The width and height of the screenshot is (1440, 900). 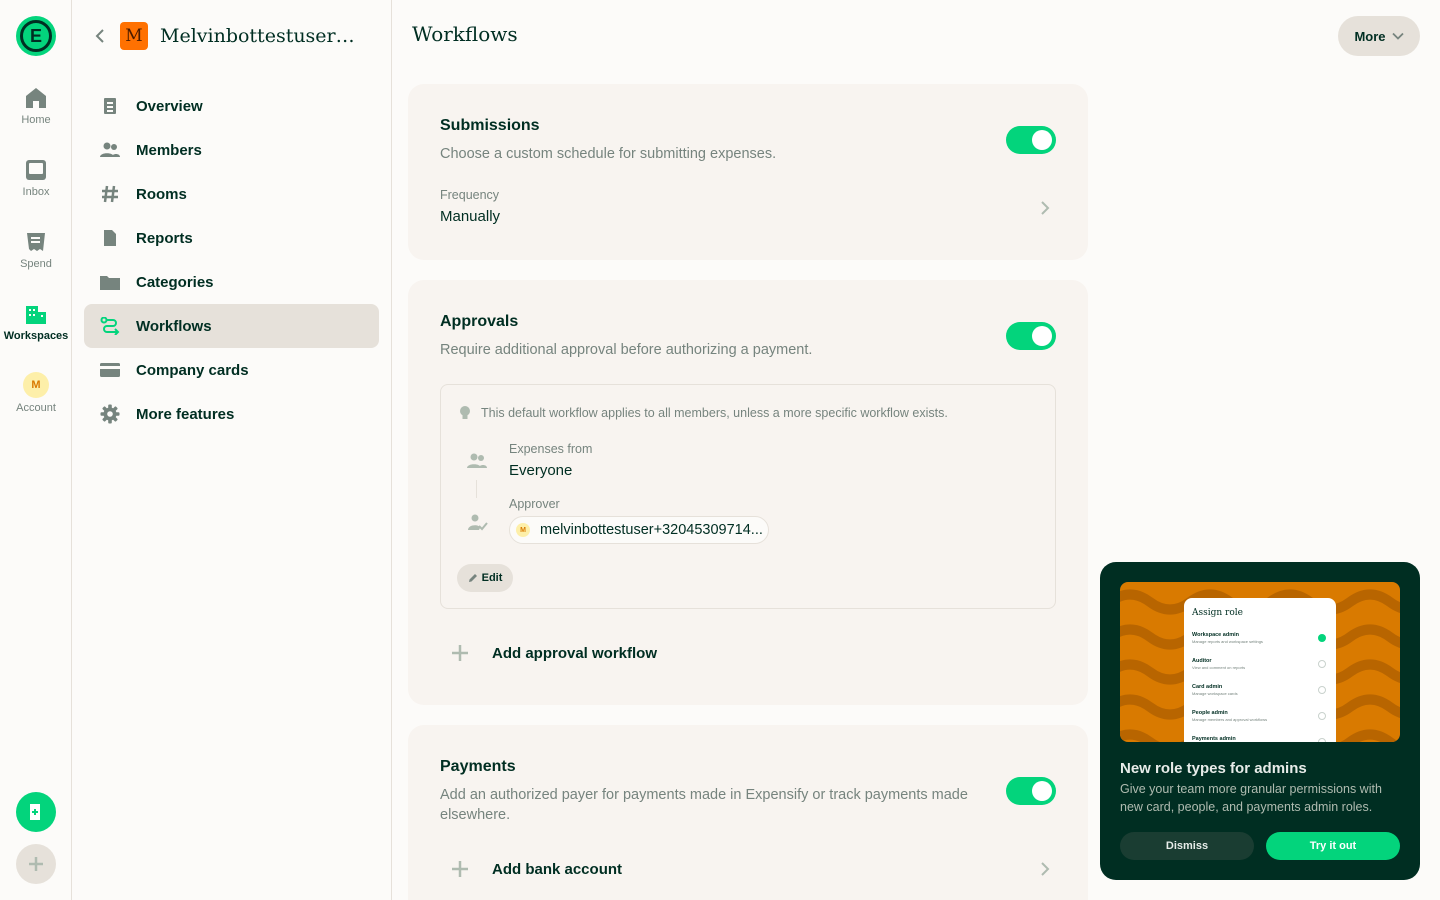 I want to click on more-button: More, so click(x=1379, y=36).